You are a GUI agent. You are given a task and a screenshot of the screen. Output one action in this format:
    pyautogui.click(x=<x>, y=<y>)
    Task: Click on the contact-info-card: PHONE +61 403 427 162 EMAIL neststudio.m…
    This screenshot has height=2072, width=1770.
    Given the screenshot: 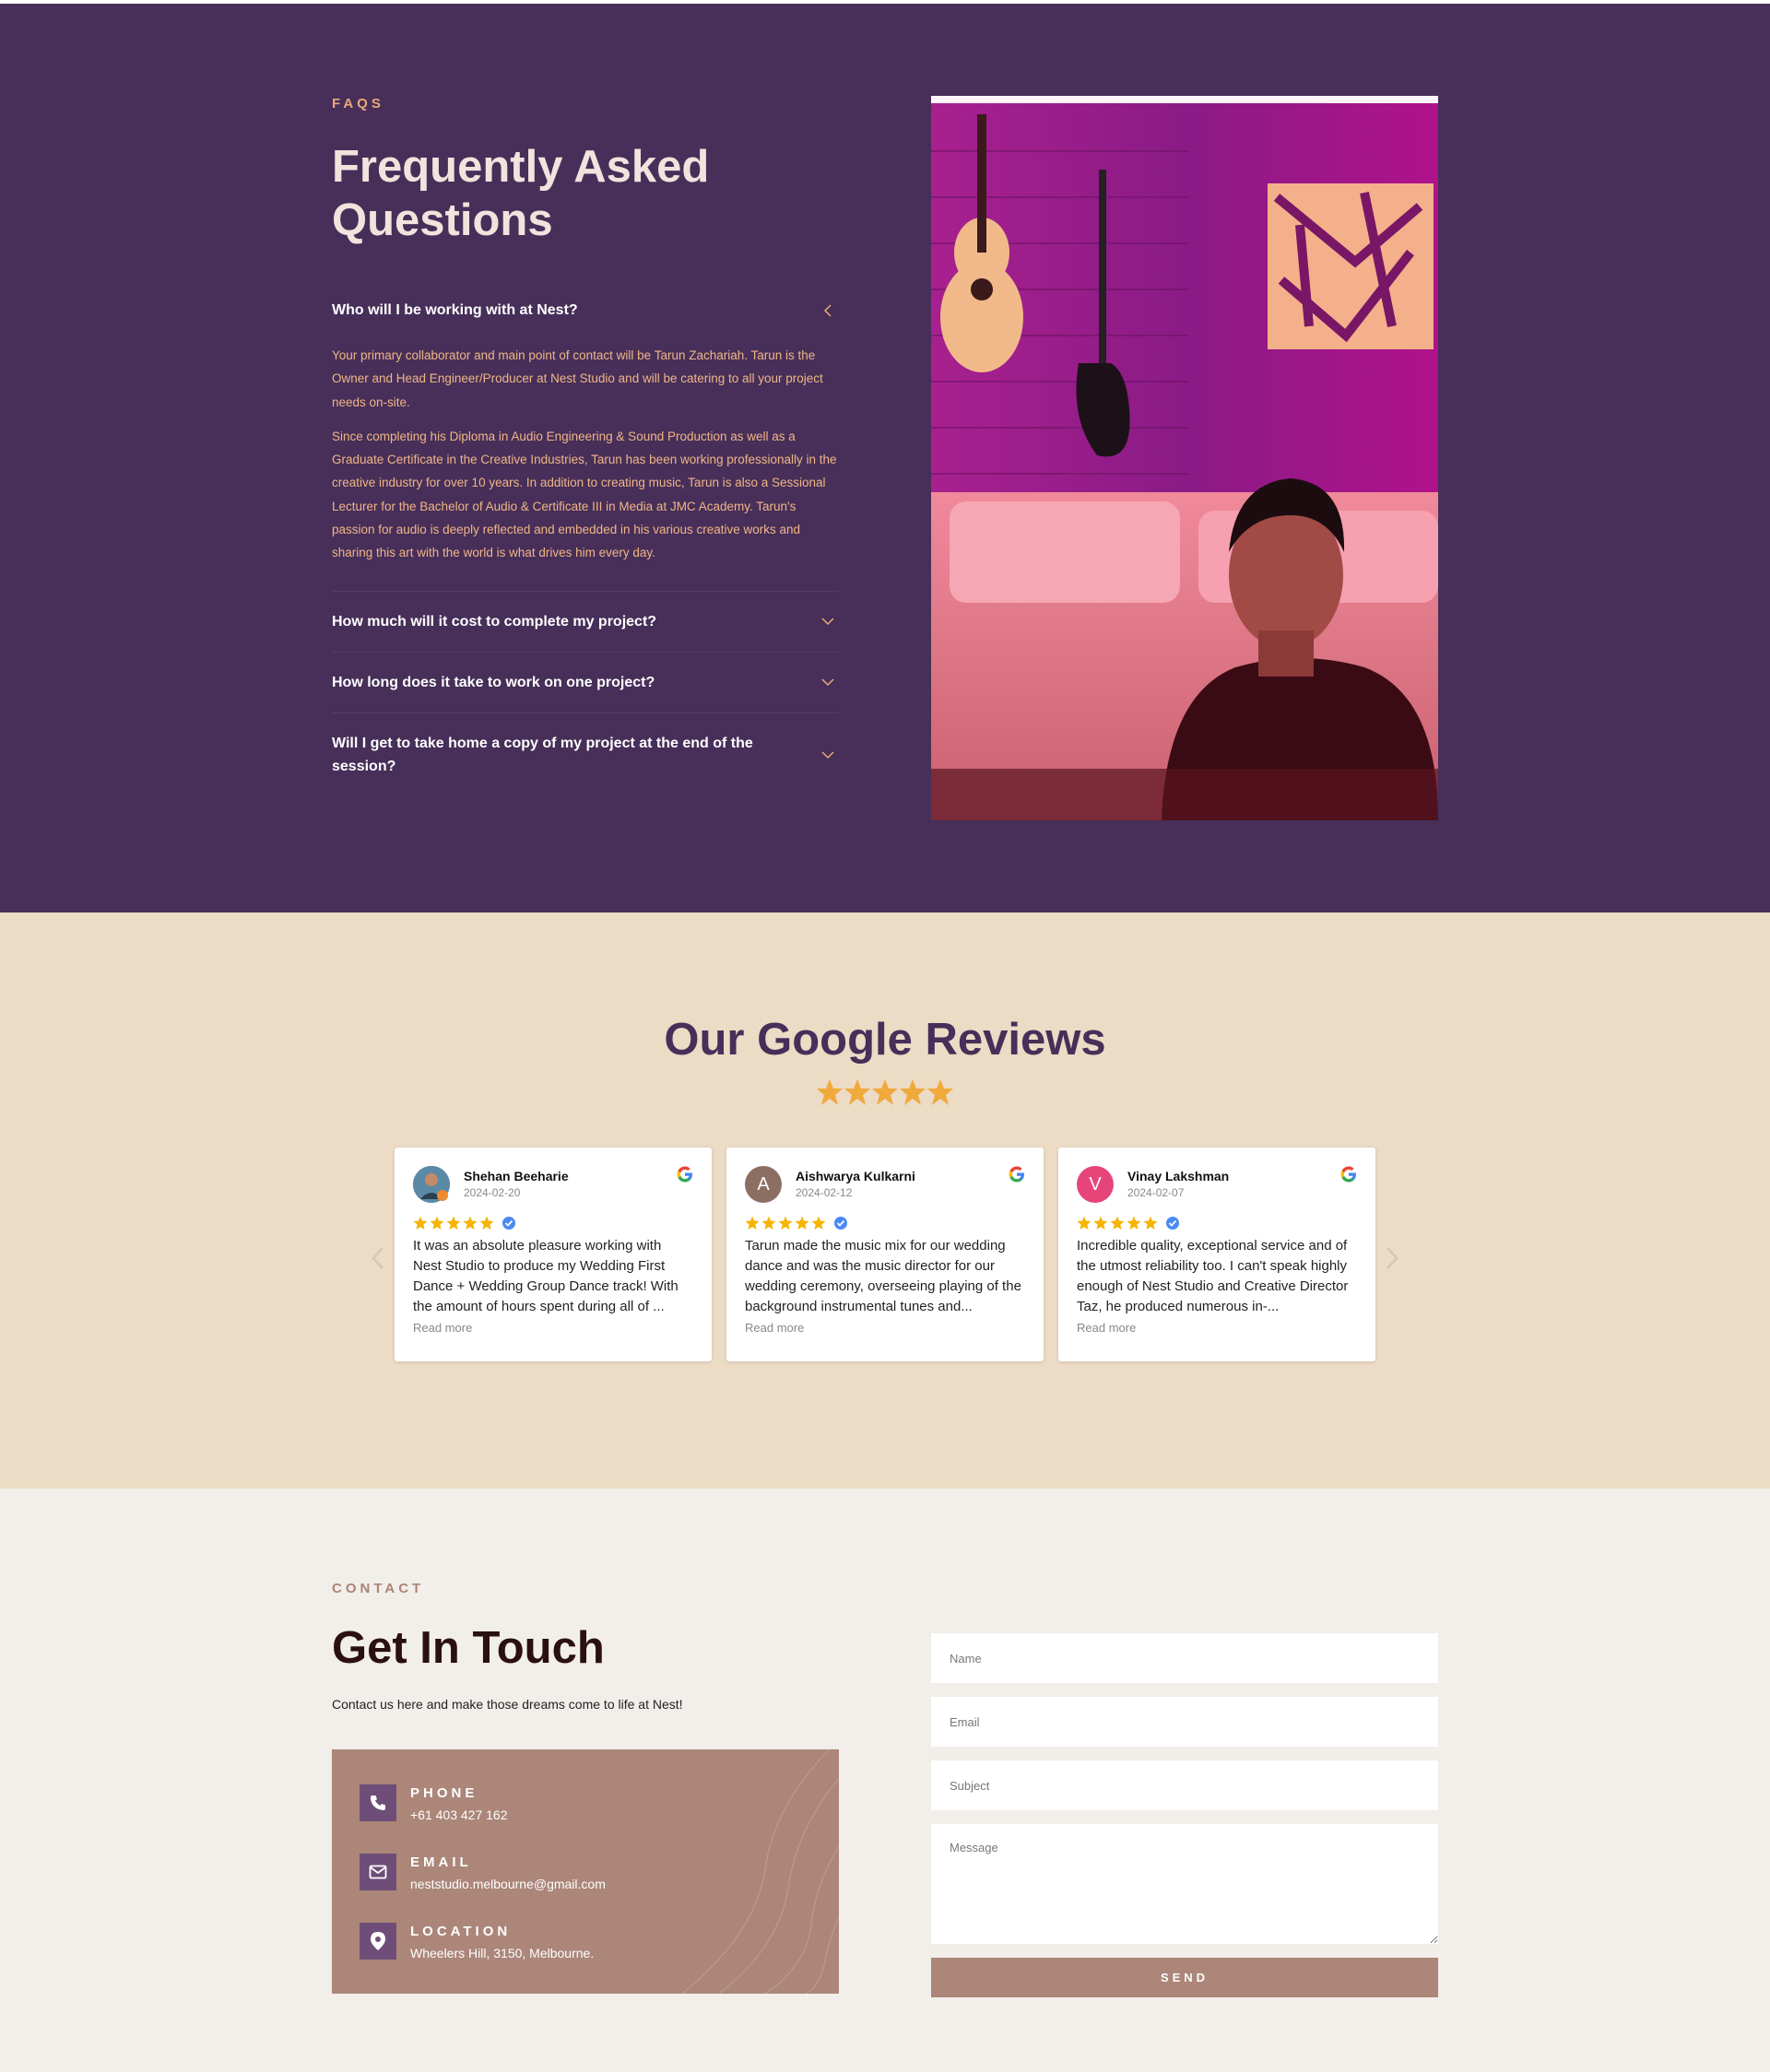 What is the action you would take?
    pyautogui.click(x=585, y=1871)
    